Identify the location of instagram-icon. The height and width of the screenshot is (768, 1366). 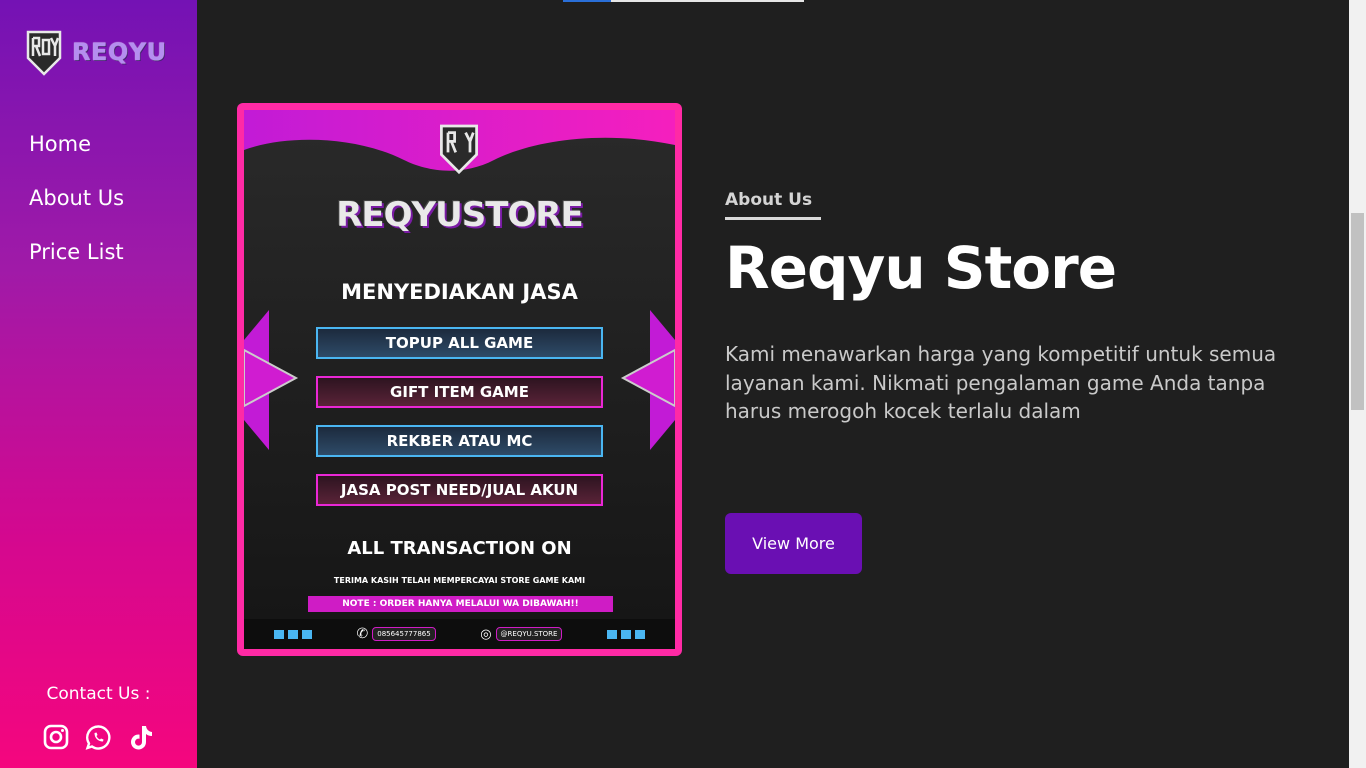
(55, 737).